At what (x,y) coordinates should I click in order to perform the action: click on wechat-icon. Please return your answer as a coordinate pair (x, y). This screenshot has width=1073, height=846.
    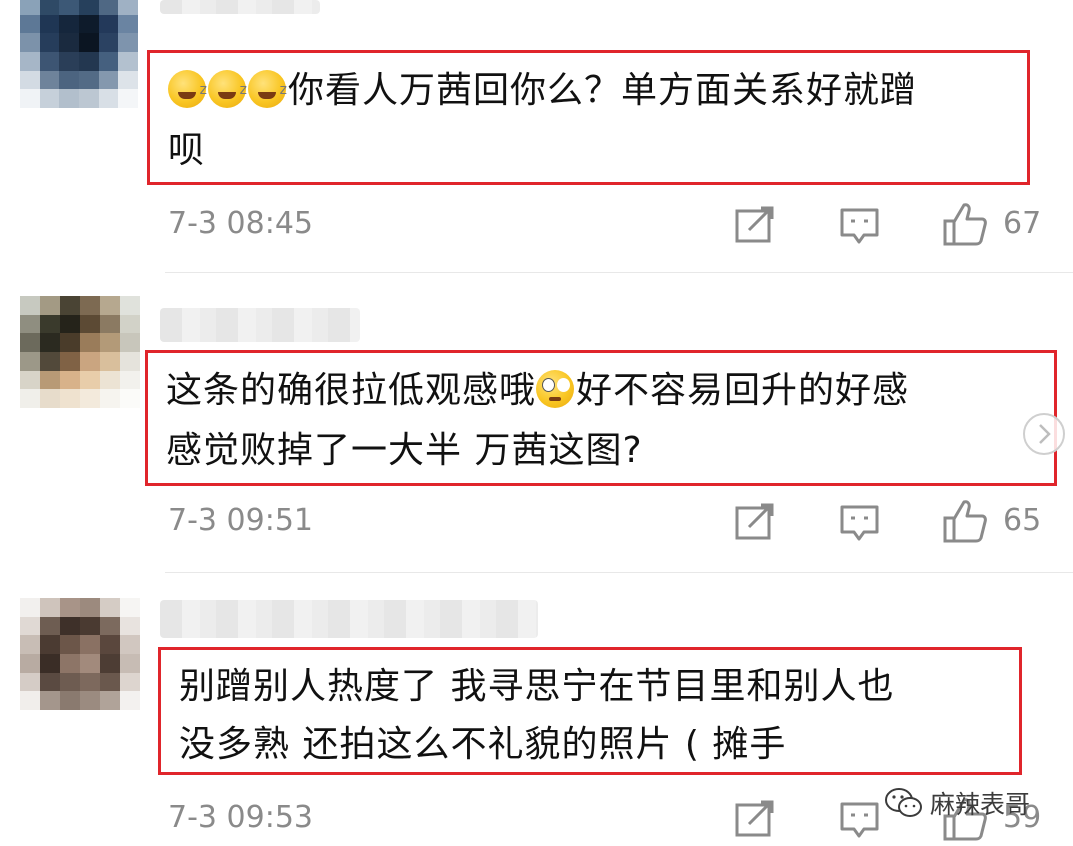
    Looking at the image, I should click on (903, 802).